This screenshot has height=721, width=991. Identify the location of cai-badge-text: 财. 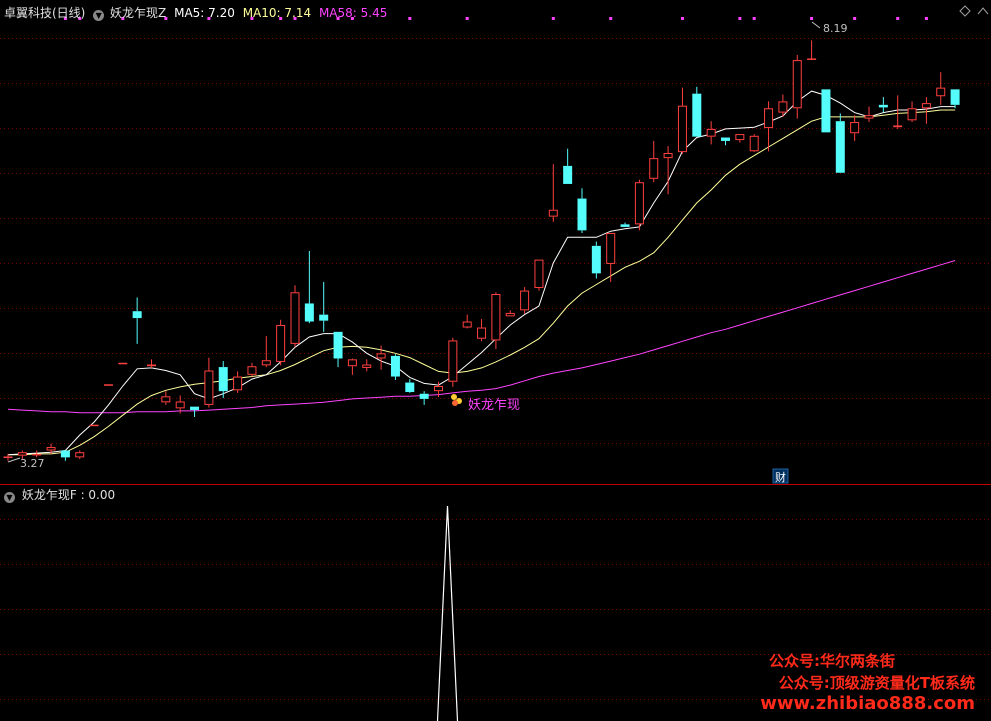
(780, 477).